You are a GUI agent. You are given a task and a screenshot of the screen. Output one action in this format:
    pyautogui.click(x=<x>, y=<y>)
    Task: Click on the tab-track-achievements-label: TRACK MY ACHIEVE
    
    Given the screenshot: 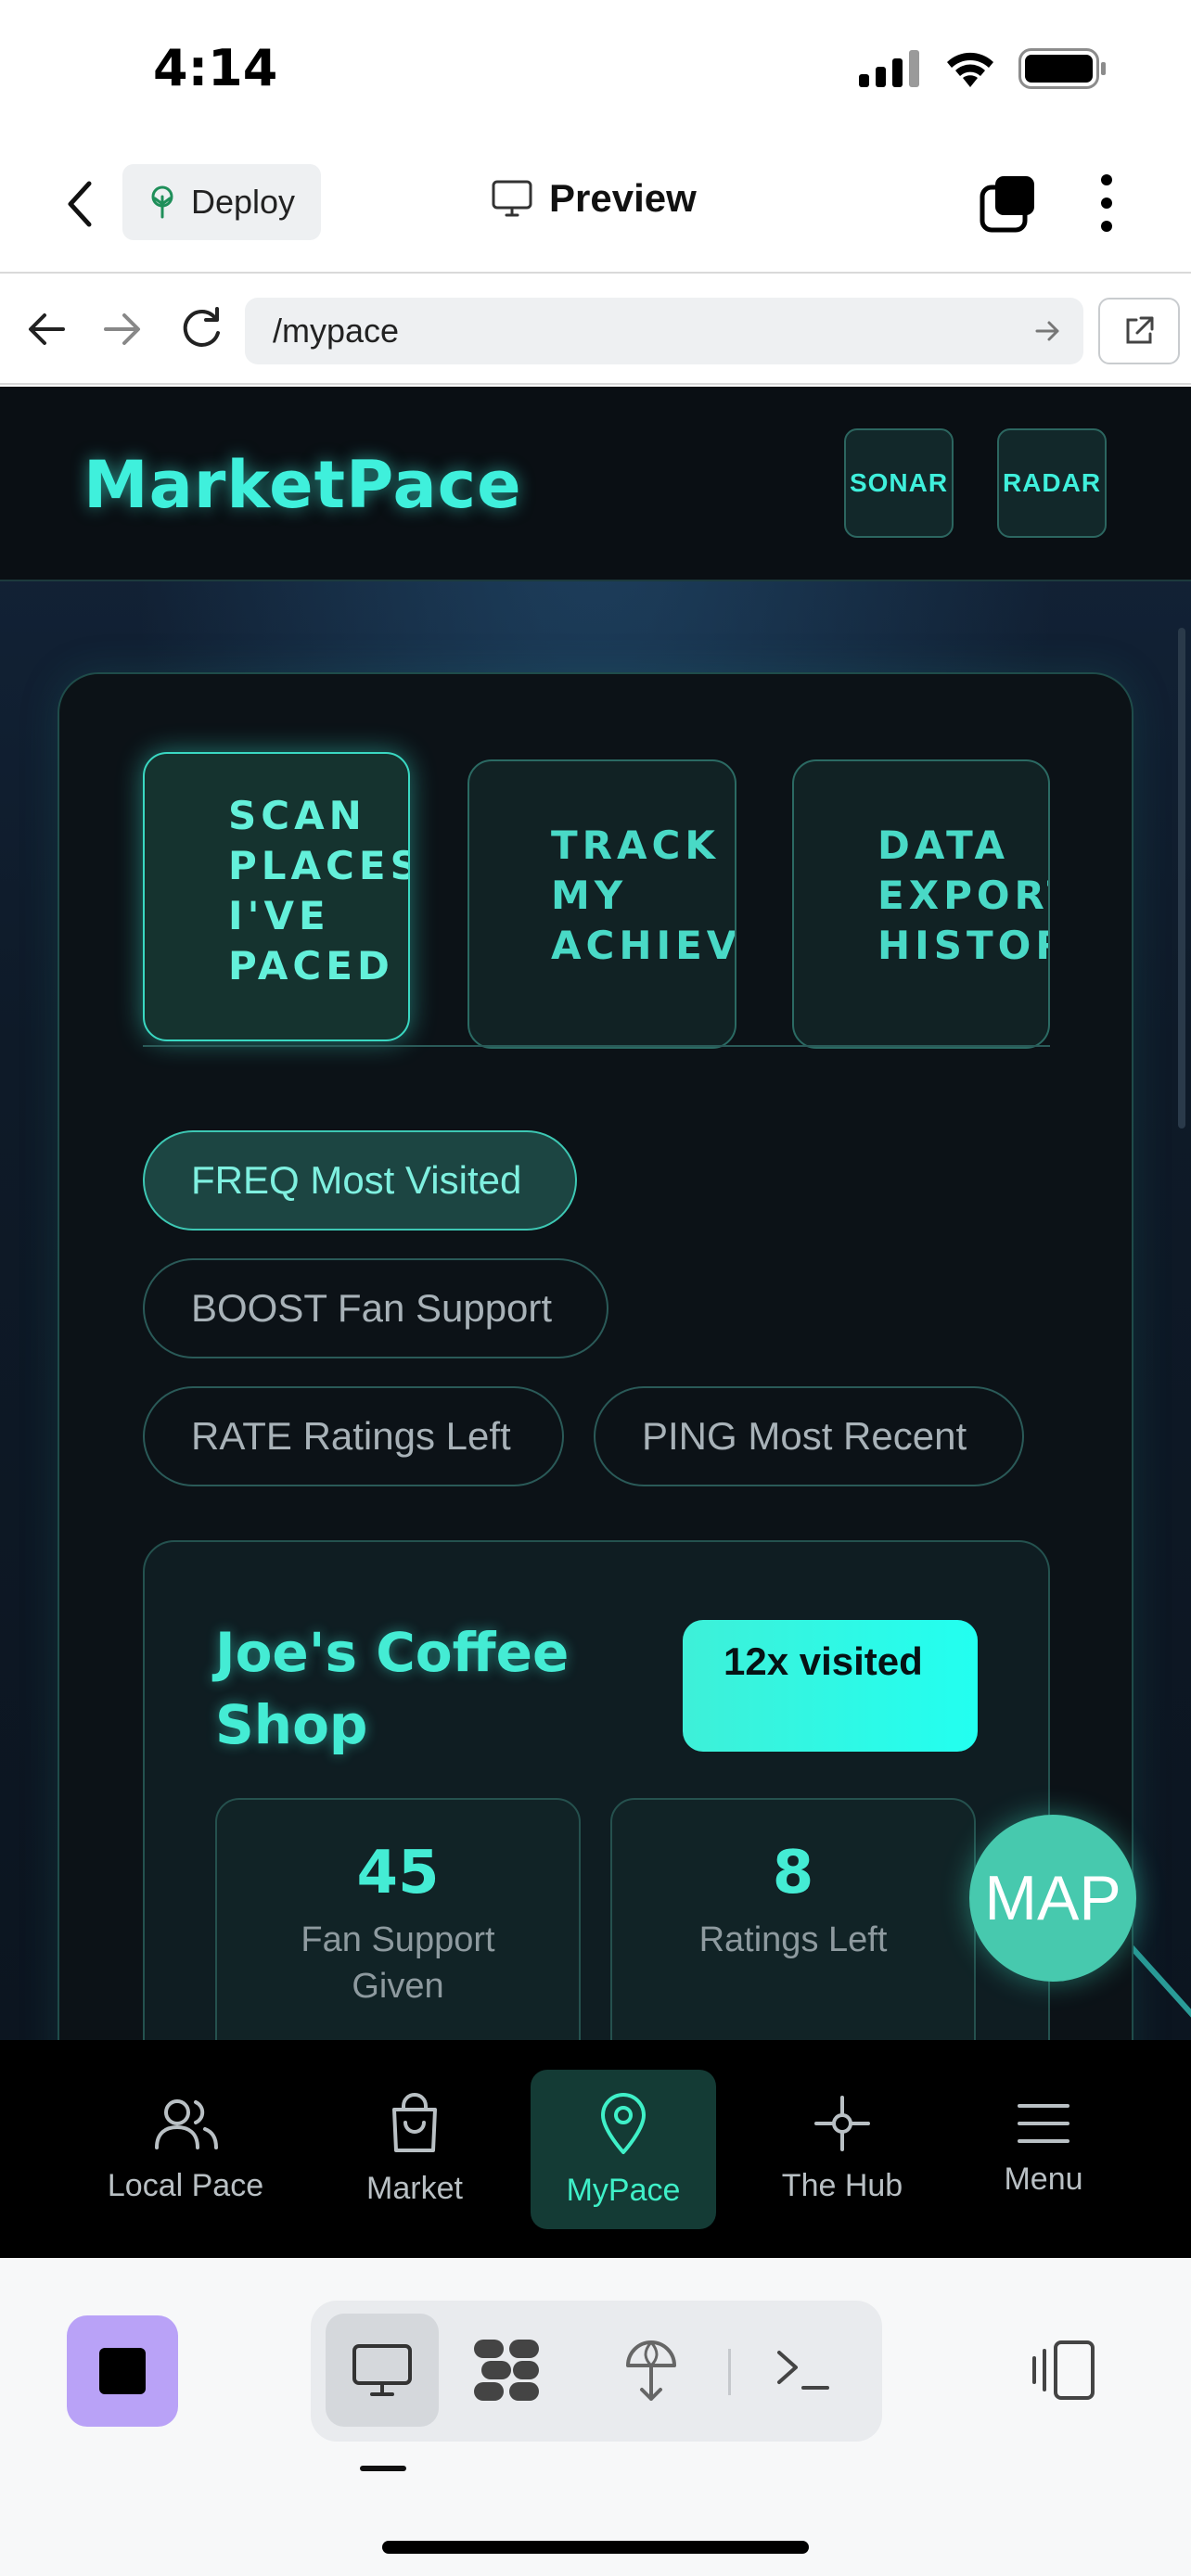 What is the action you would take?
    pyautogui.click(x=643, y=896)
    